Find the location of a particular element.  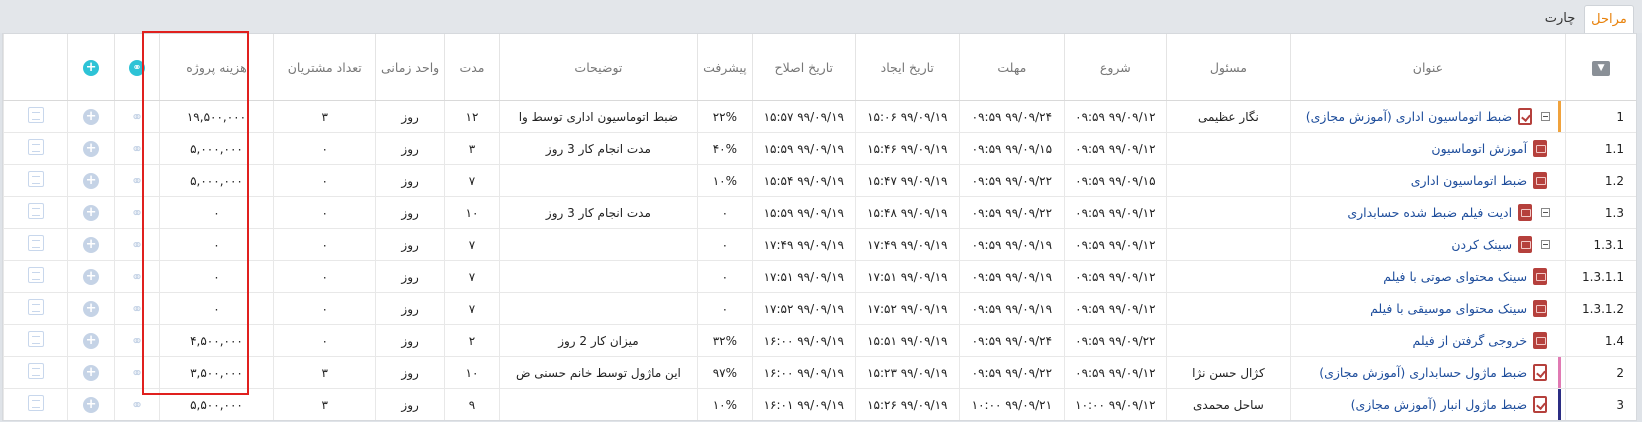

header-cost: هزینه پروژه is located at coordinates (216, 67).